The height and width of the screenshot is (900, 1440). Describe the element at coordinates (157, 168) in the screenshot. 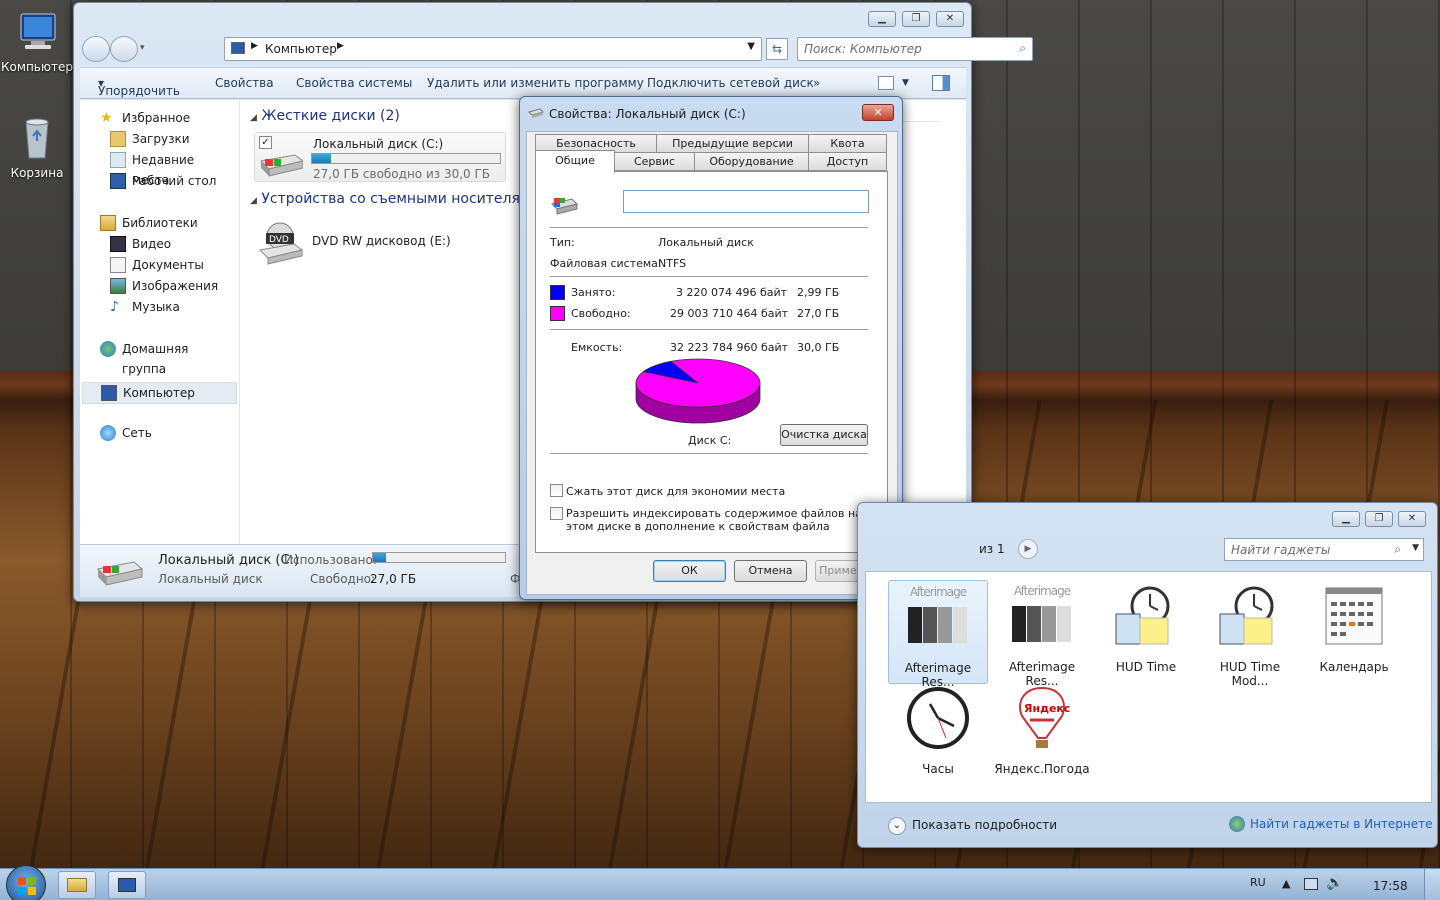

I see `nav-recent-places: Недавние места` at that location.